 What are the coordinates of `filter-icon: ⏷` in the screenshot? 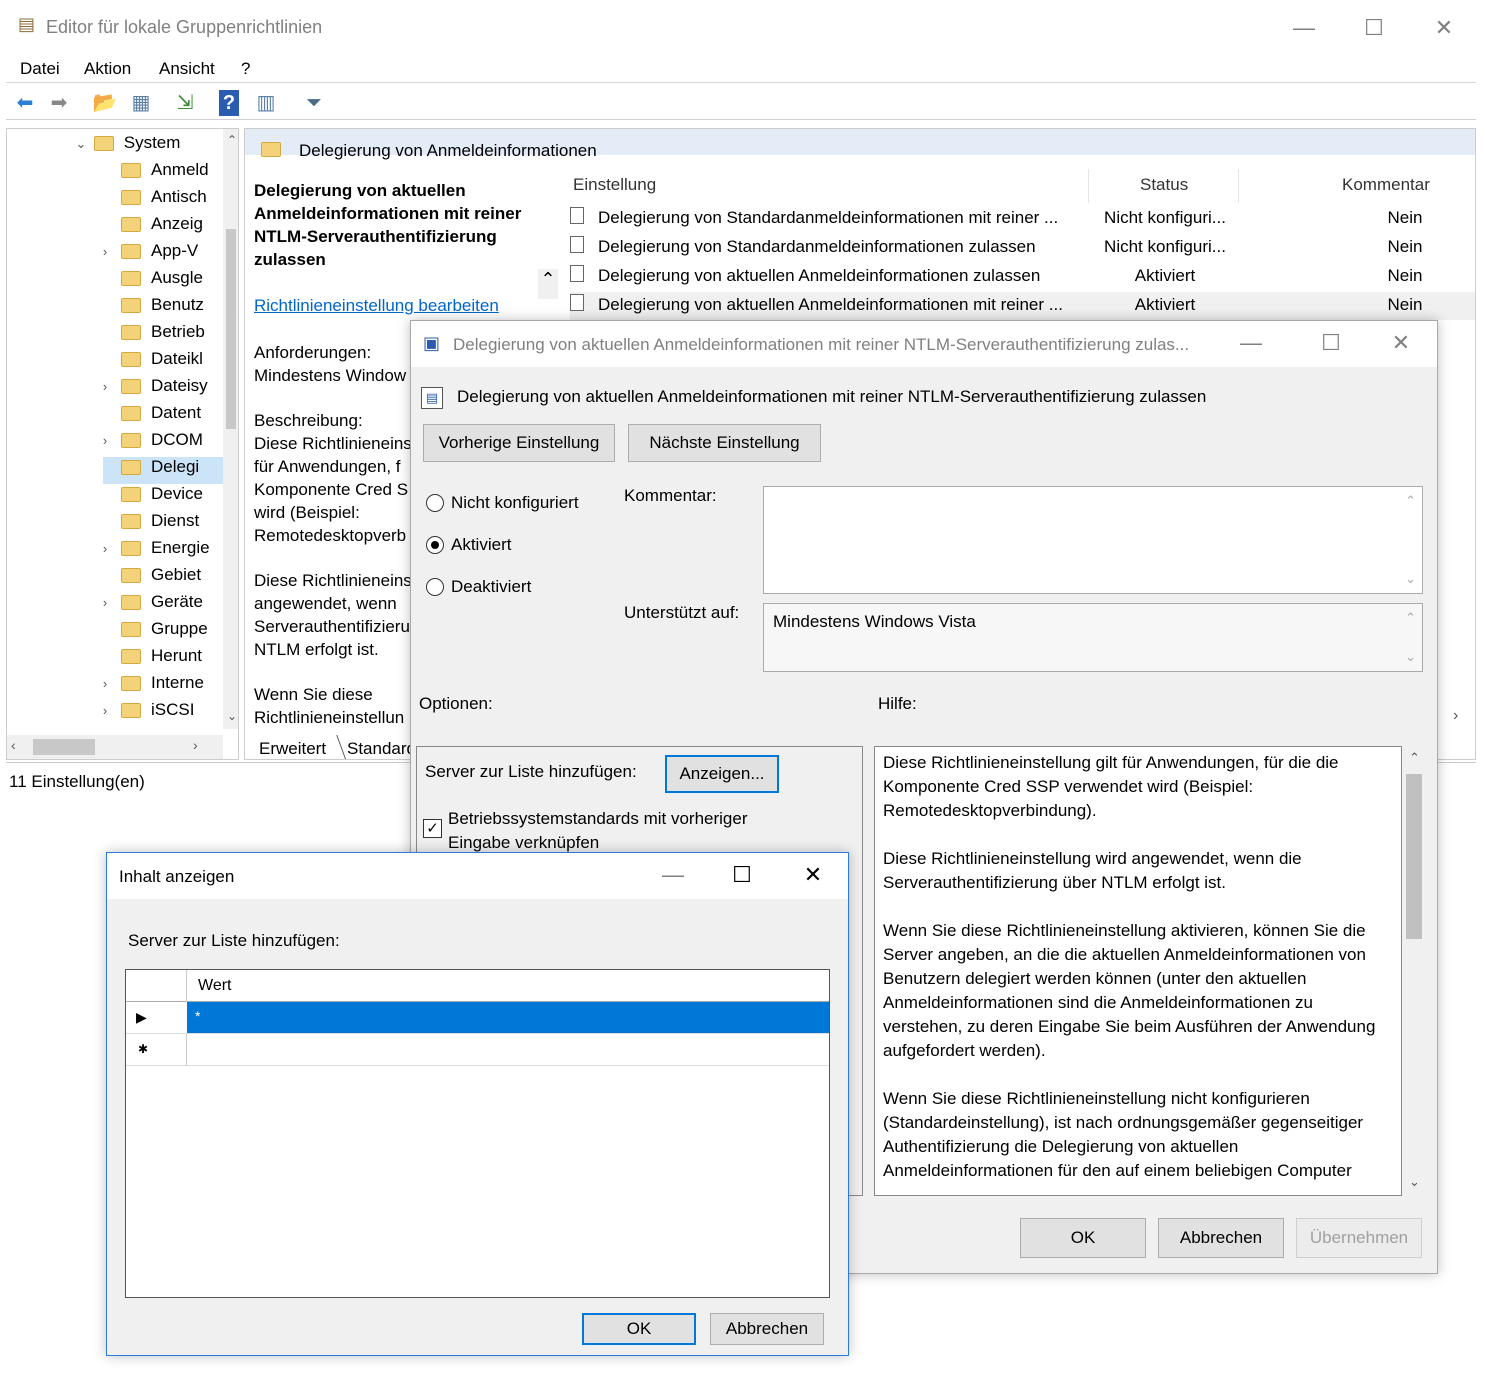 It's located at (314, 103).